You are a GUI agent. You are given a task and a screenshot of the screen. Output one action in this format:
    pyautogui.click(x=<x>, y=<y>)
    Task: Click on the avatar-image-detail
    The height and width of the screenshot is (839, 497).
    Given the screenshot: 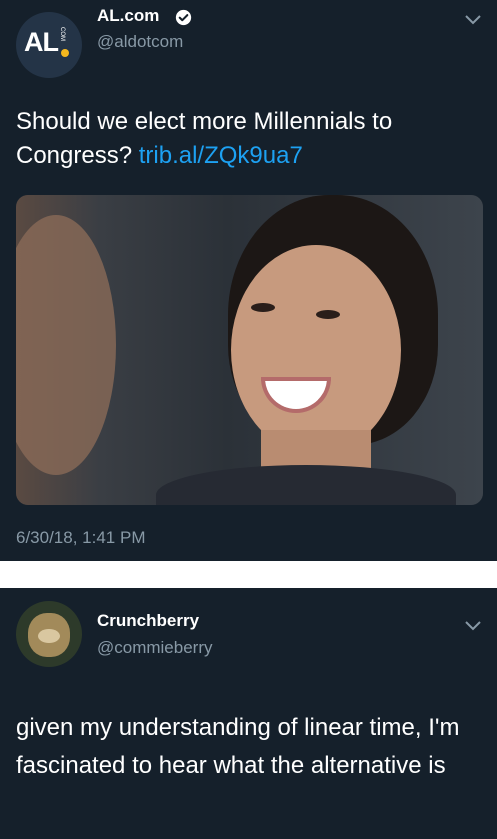 What is the action you would take?
    pyautogui.click(x=49, y=636)
    